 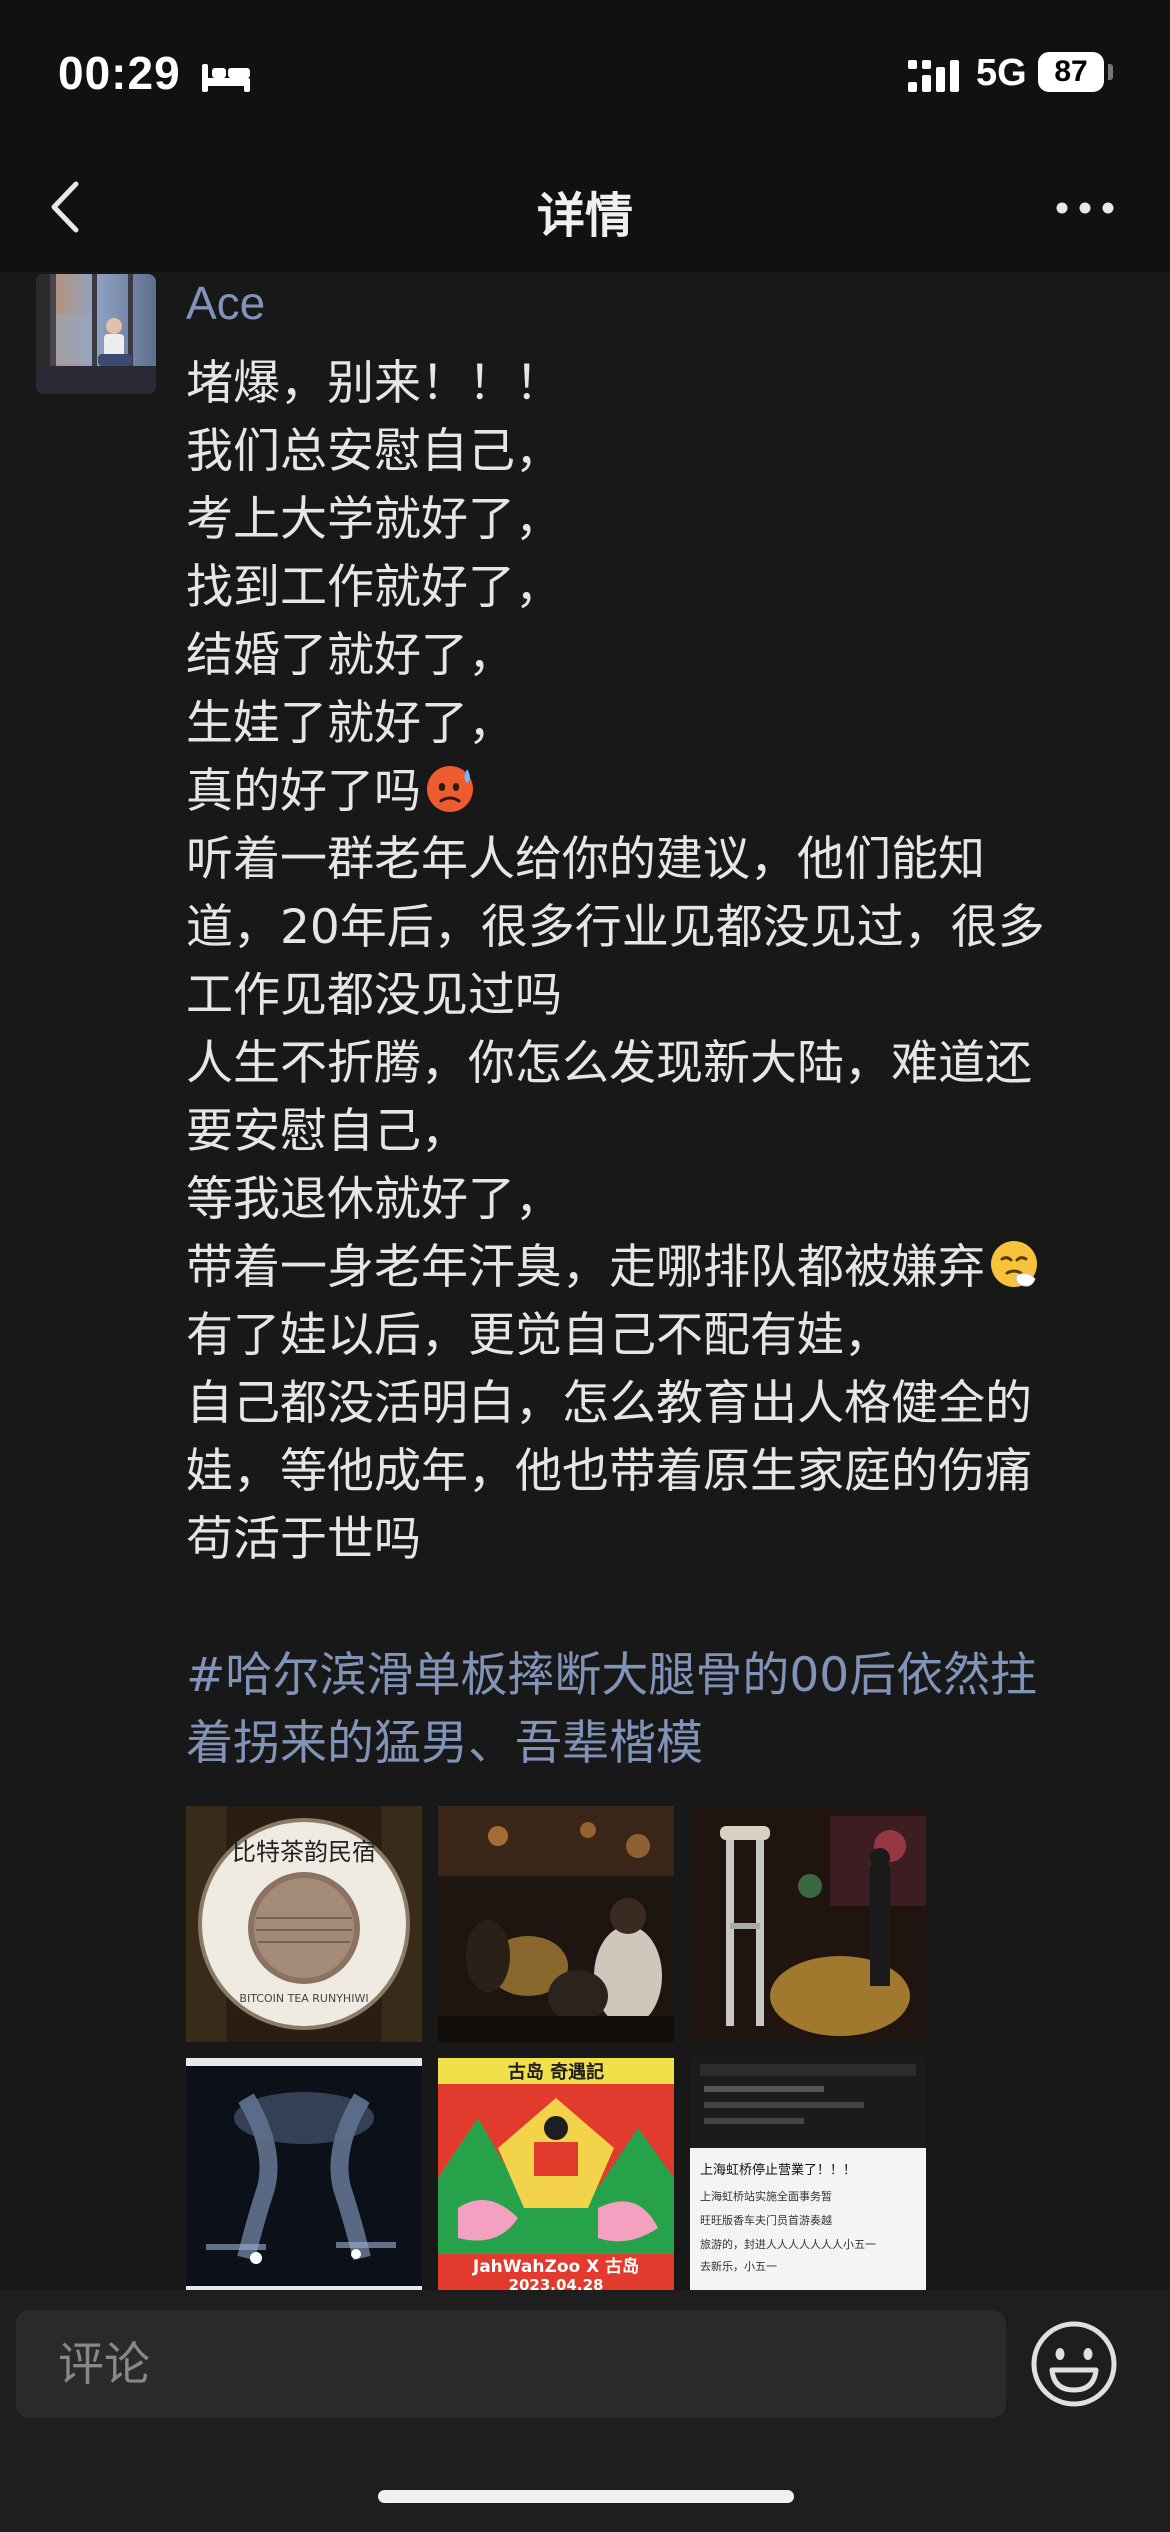 I want to click on nav-bar: 详情, so click(x=585, y=206).